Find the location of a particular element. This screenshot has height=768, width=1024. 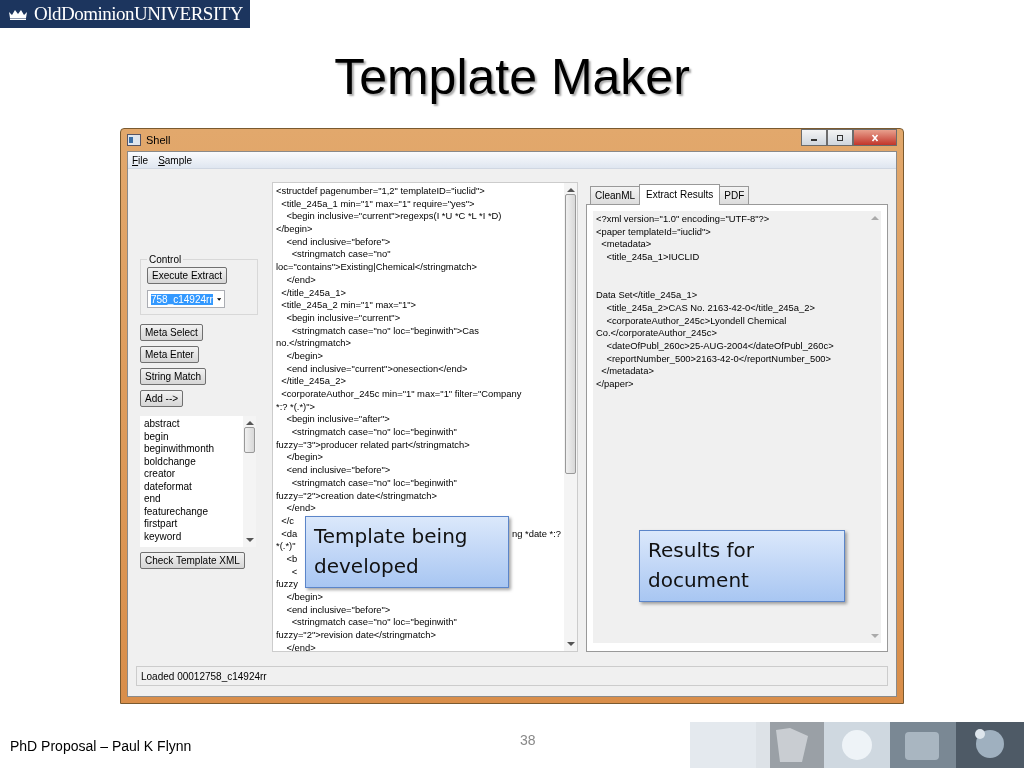

tab: CleanML is located at coordinates (615, 195).